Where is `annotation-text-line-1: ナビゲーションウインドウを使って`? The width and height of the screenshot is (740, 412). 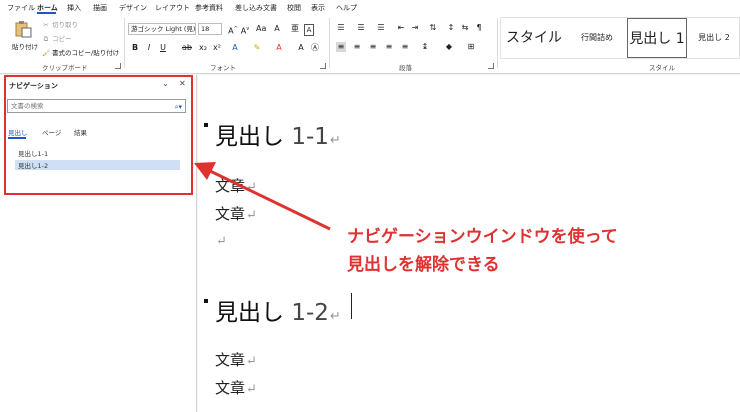
annotation-text-line-1: ナビゲーションウインドウを使って is located at coordinates (482, 237).